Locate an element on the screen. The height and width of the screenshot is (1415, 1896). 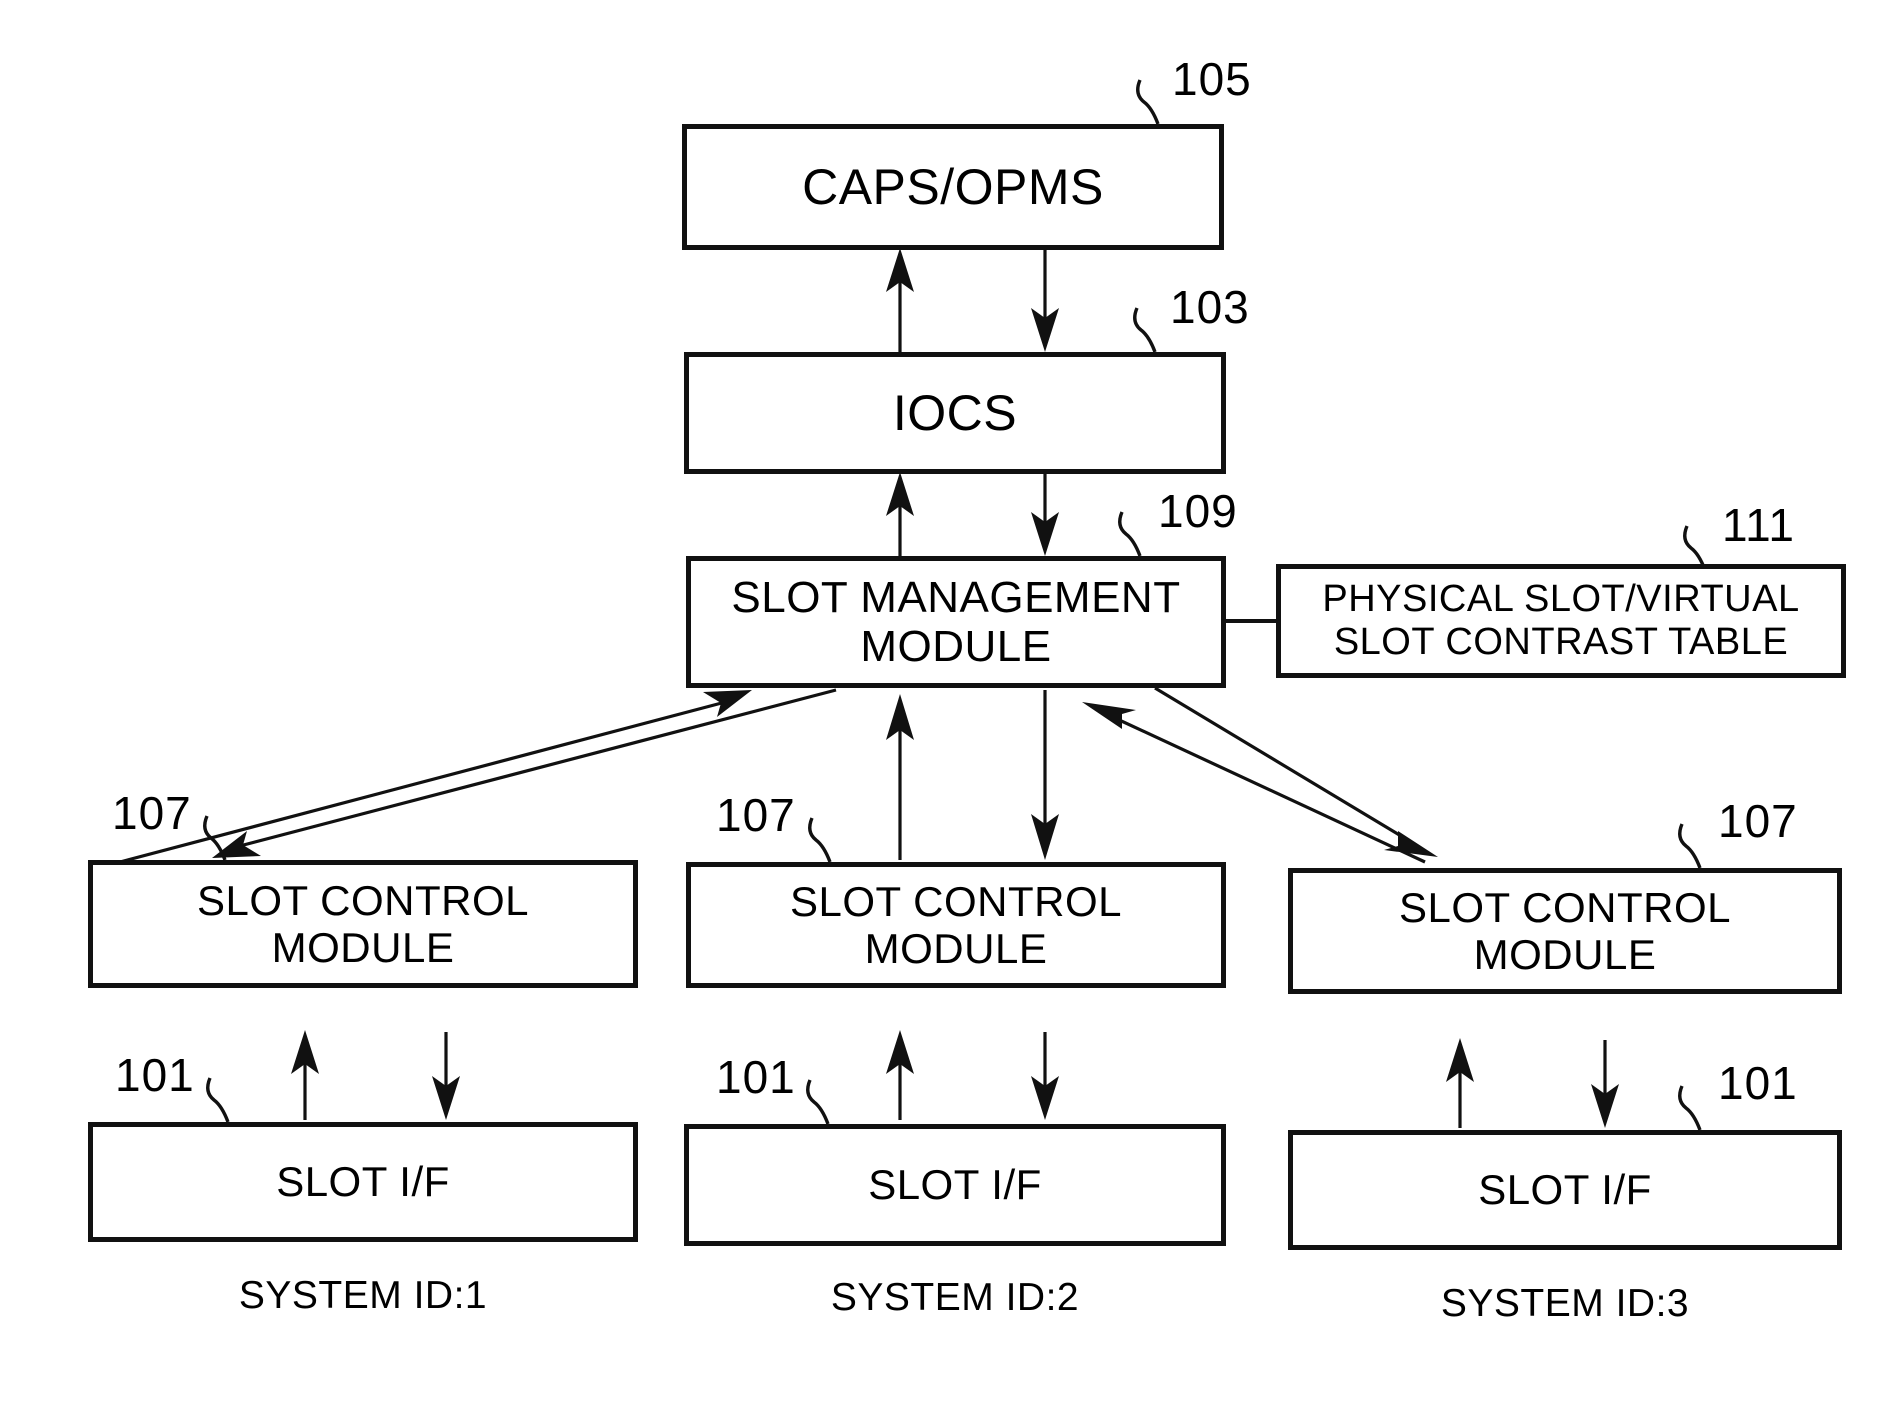
node-slot-control-module-2: SLOT CONTROL MODULE is located at coordinates (956, 925).